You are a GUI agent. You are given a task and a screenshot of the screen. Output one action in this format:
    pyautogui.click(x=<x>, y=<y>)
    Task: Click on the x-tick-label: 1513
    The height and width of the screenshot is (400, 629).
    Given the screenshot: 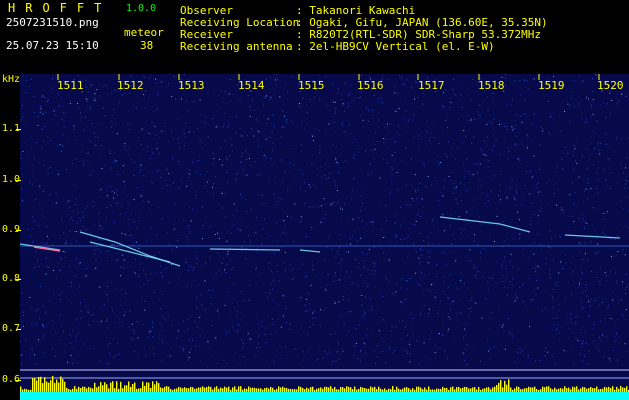 What is the action you would take?
    pyautogui.click(x=191, y=85)
    